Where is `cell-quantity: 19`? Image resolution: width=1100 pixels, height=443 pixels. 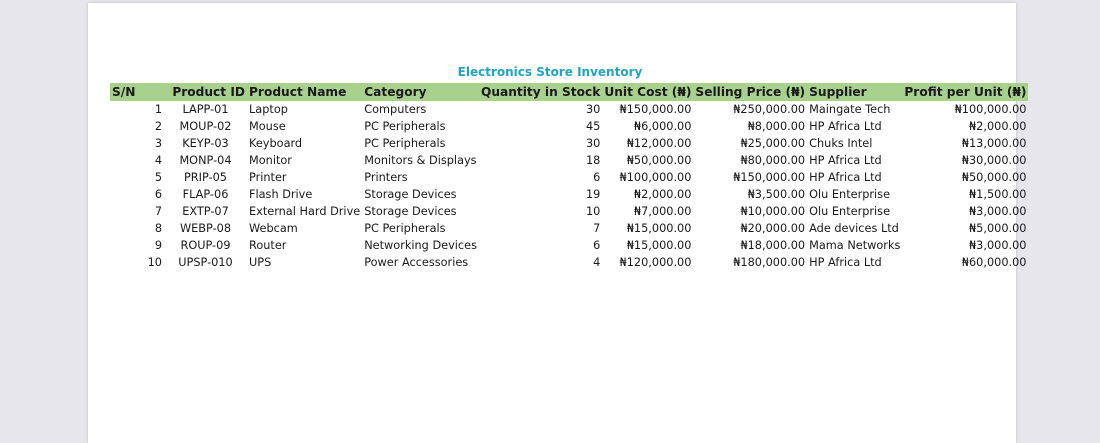 cell-quantity: 19 is located at coordinates (540, 194).